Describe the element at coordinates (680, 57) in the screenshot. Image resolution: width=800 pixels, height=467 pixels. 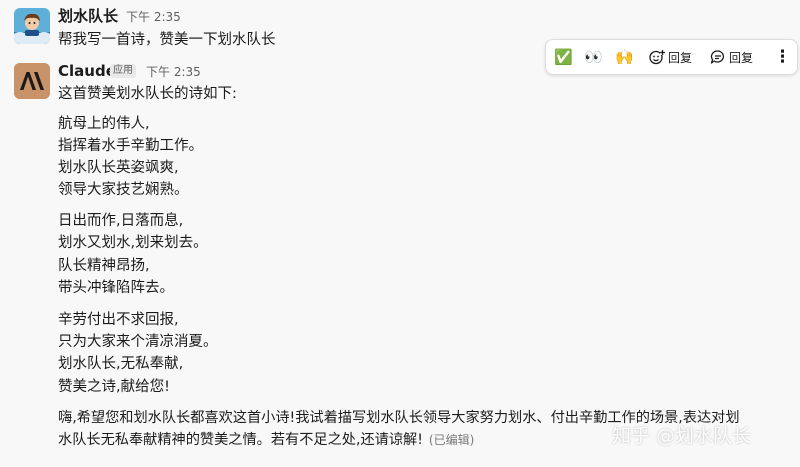
I see `reply-label: 回复` at that location.